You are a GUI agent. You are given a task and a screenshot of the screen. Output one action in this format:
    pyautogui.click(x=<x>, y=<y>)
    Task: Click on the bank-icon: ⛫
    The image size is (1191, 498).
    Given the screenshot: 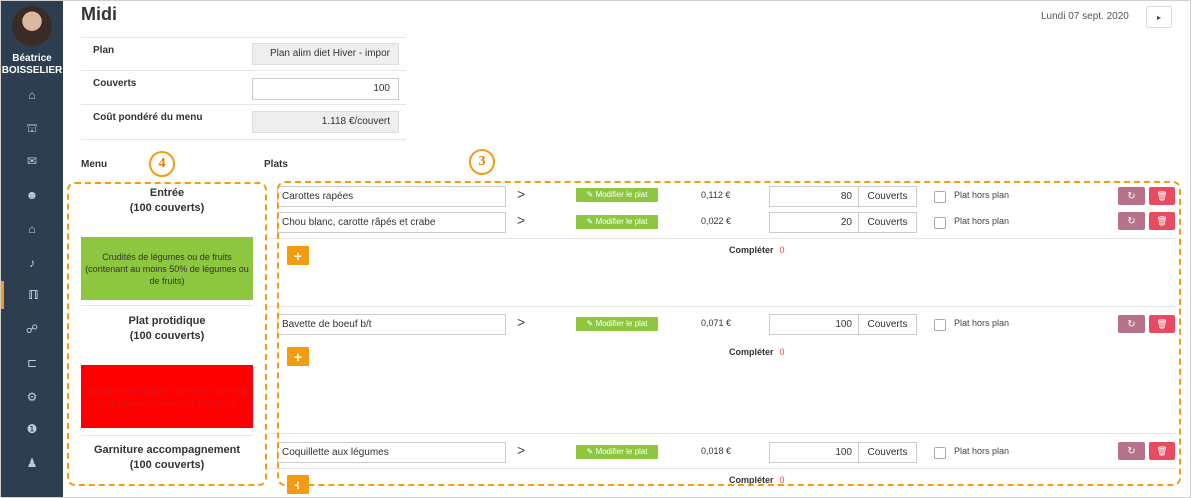 What is the action you would take?
    pyautogui.click(x=32, y=128)
    